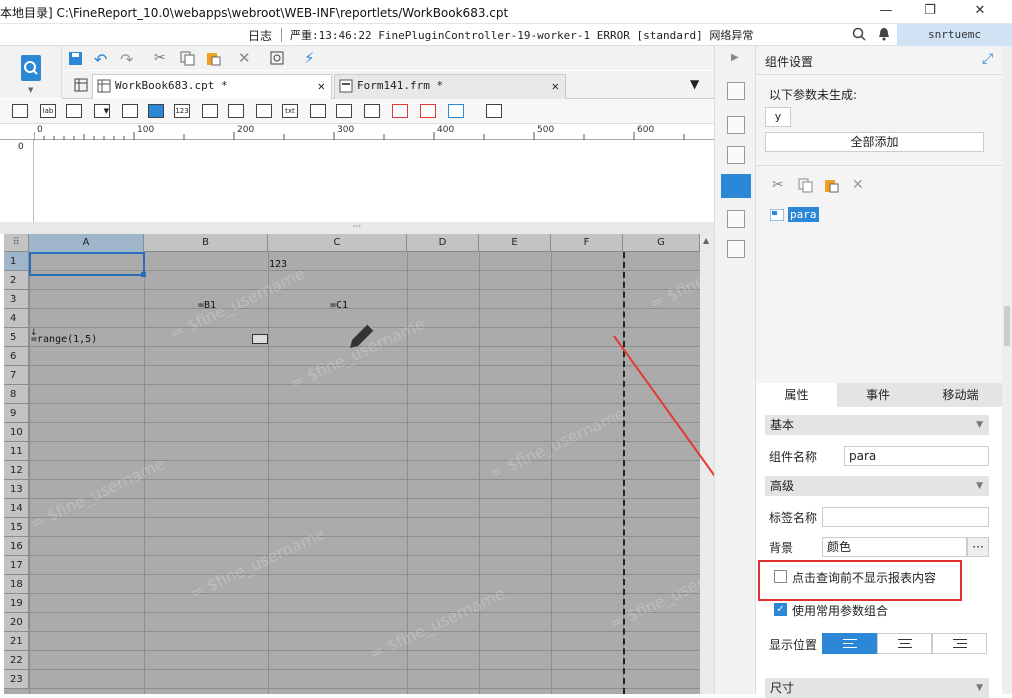  I want to click on row-header-16: 16, so click(16, 546).